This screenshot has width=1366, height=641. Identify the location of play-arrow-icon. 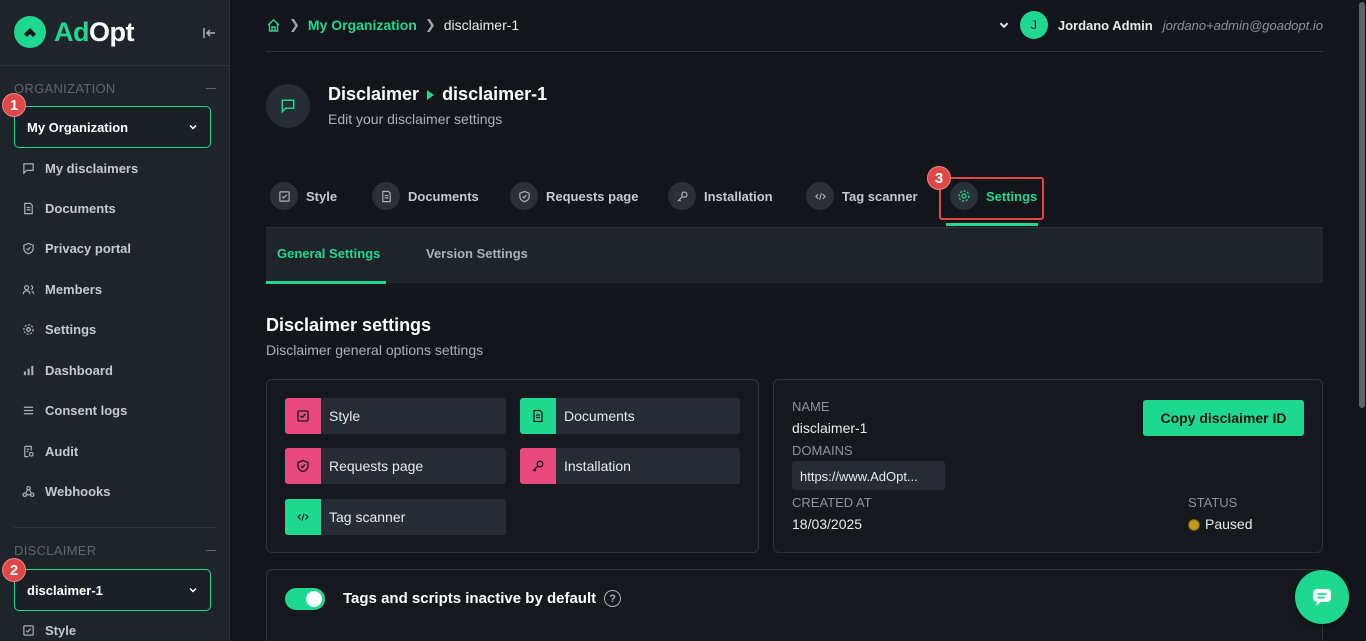
(431, 94).